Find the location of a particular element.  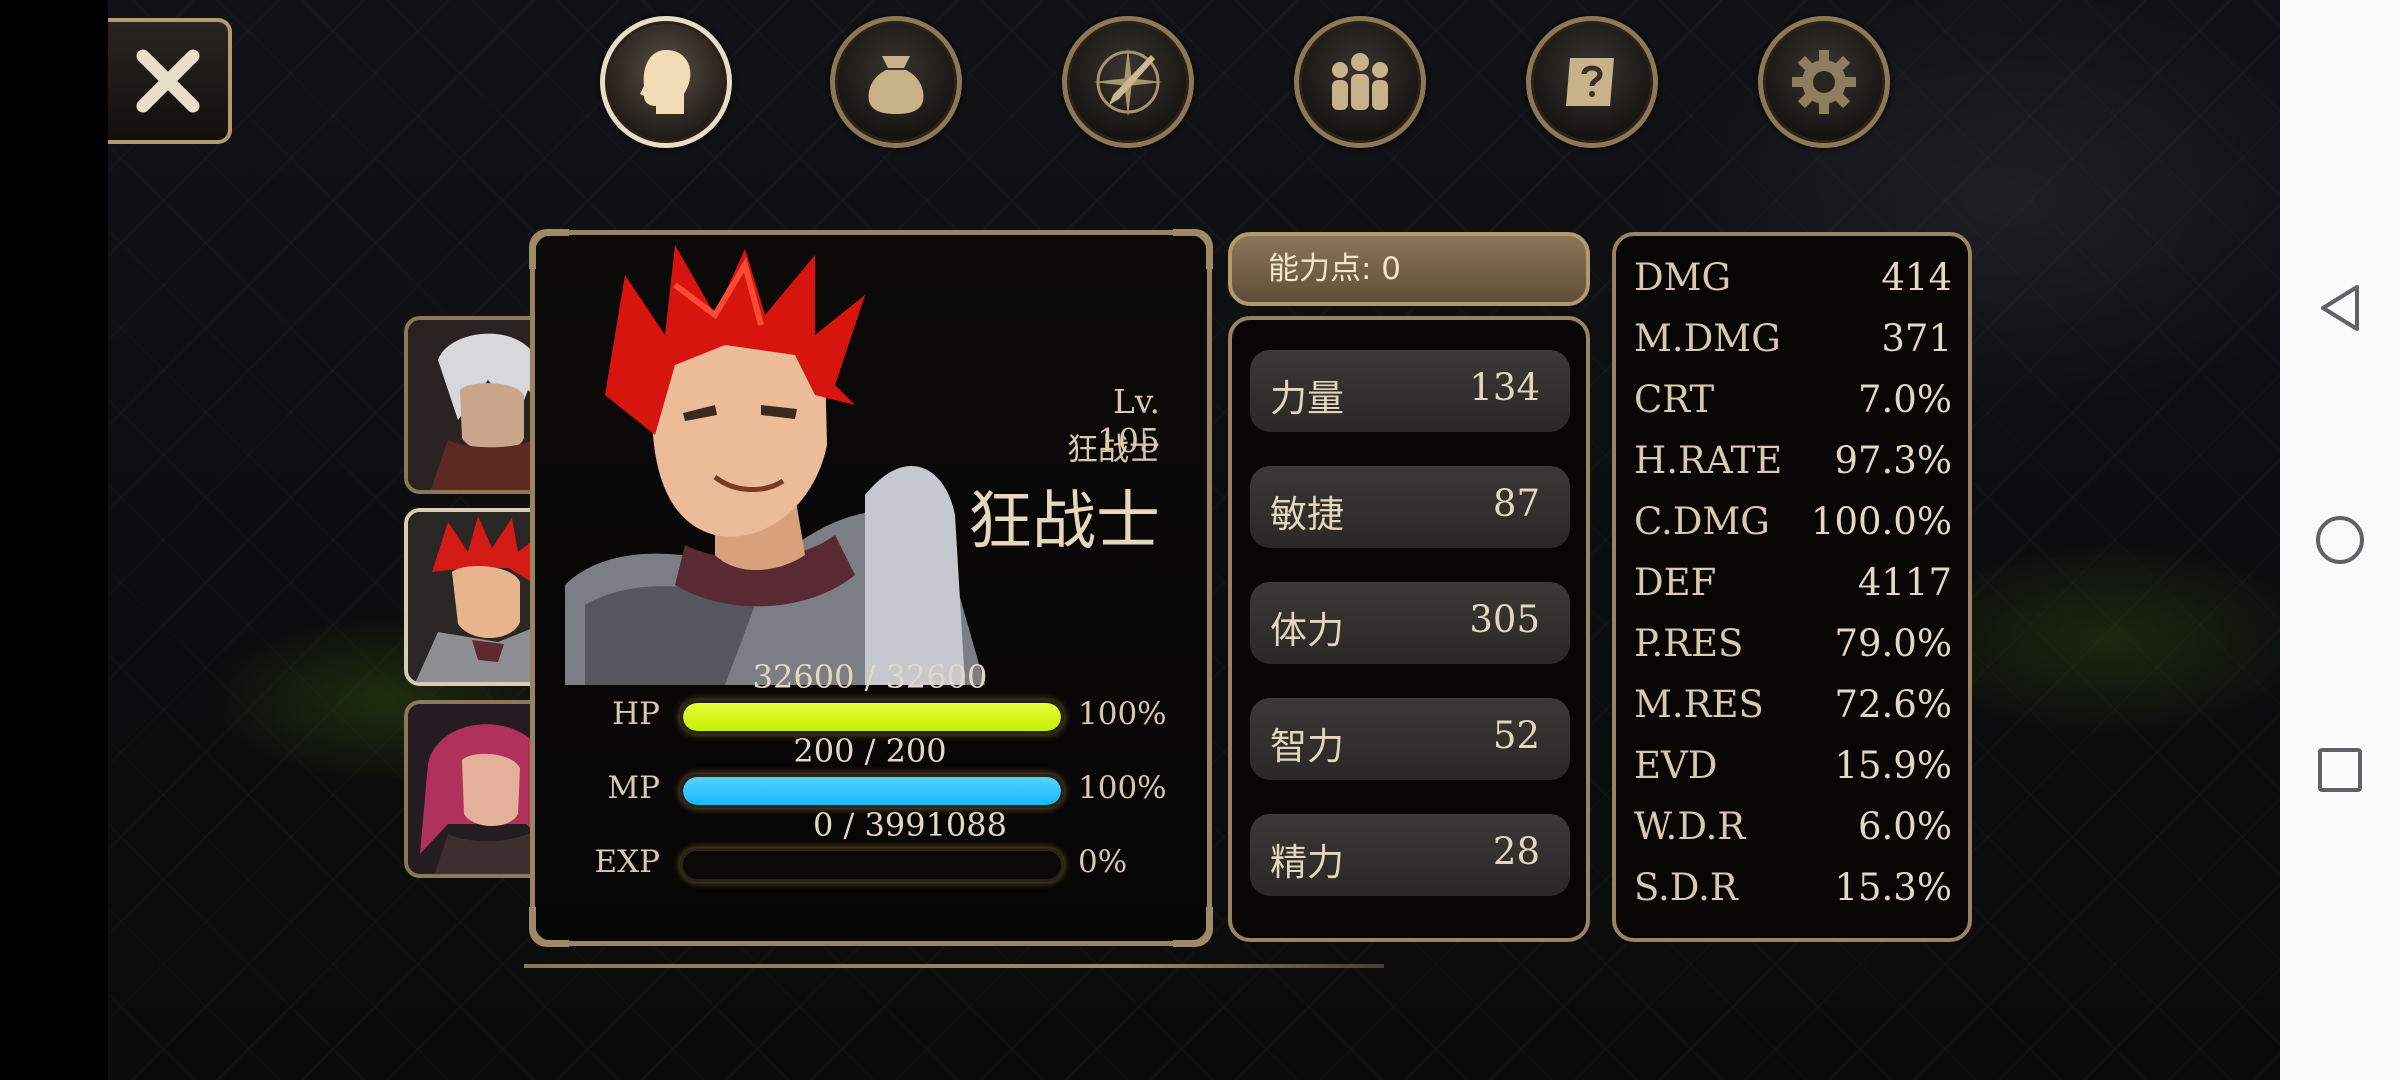

combat-stat-value: 79.0% is located at coordinates (1893, 643).